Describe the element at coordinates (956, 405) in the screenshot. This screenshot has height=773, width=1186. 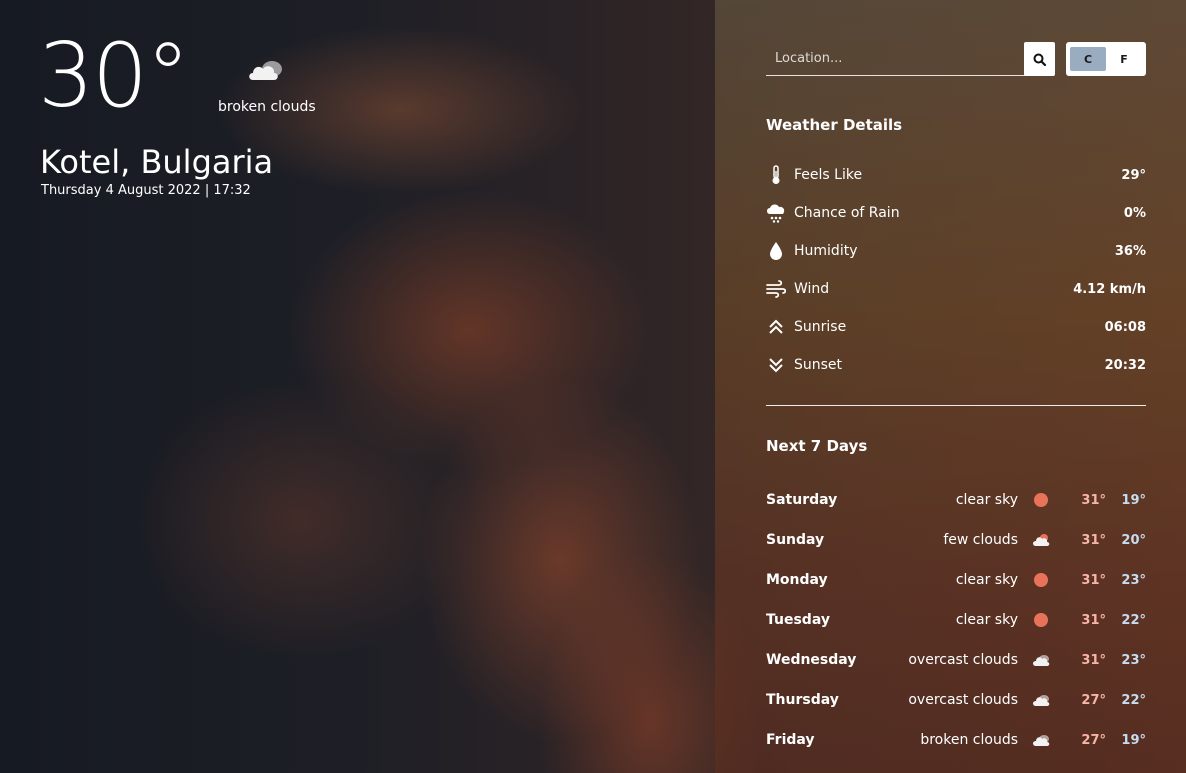
I see `section-divider` at that location.